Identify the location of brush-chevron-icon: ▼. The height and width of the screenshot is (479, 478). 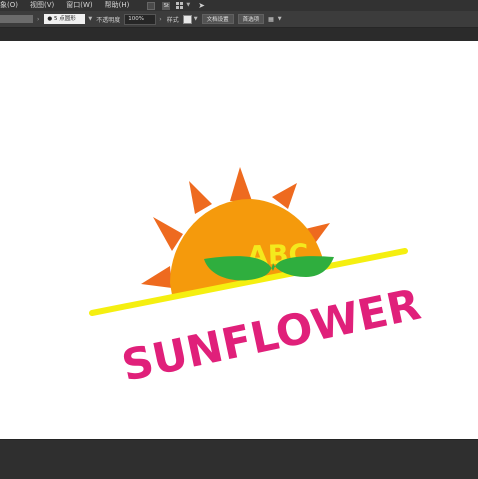
(90, 19).